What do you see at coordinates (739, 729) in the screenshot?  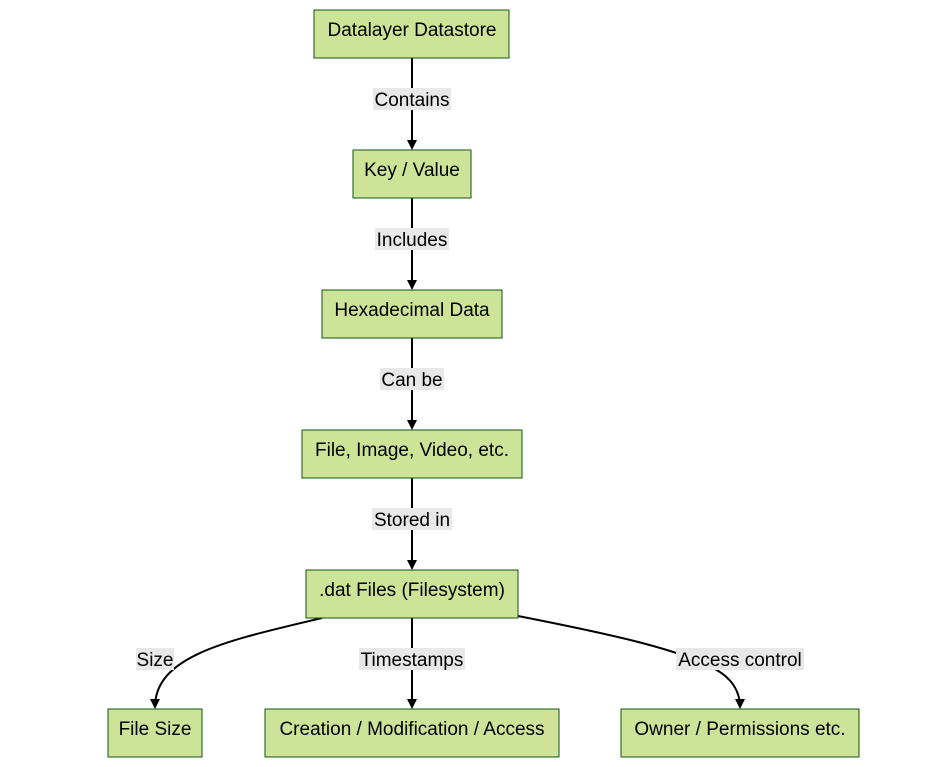 I see `svg-text: Owner / Permissions etc.` at bounding box center [739, 729].